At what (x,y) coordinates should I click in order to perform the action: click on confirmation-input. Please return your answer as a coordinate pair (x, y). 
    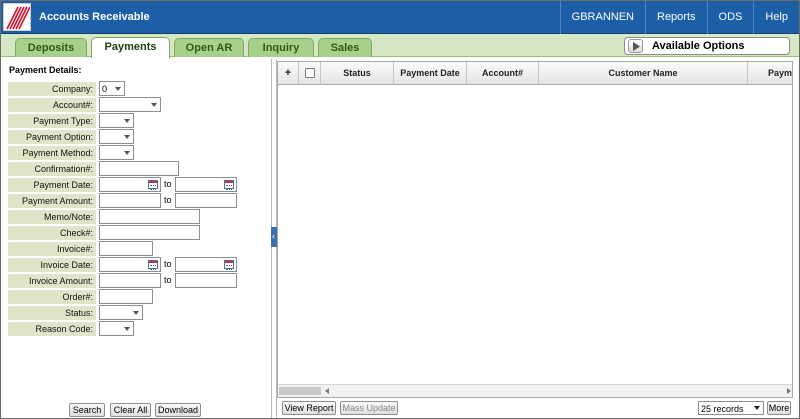
    Looking at the image, I should click on (139, 168).